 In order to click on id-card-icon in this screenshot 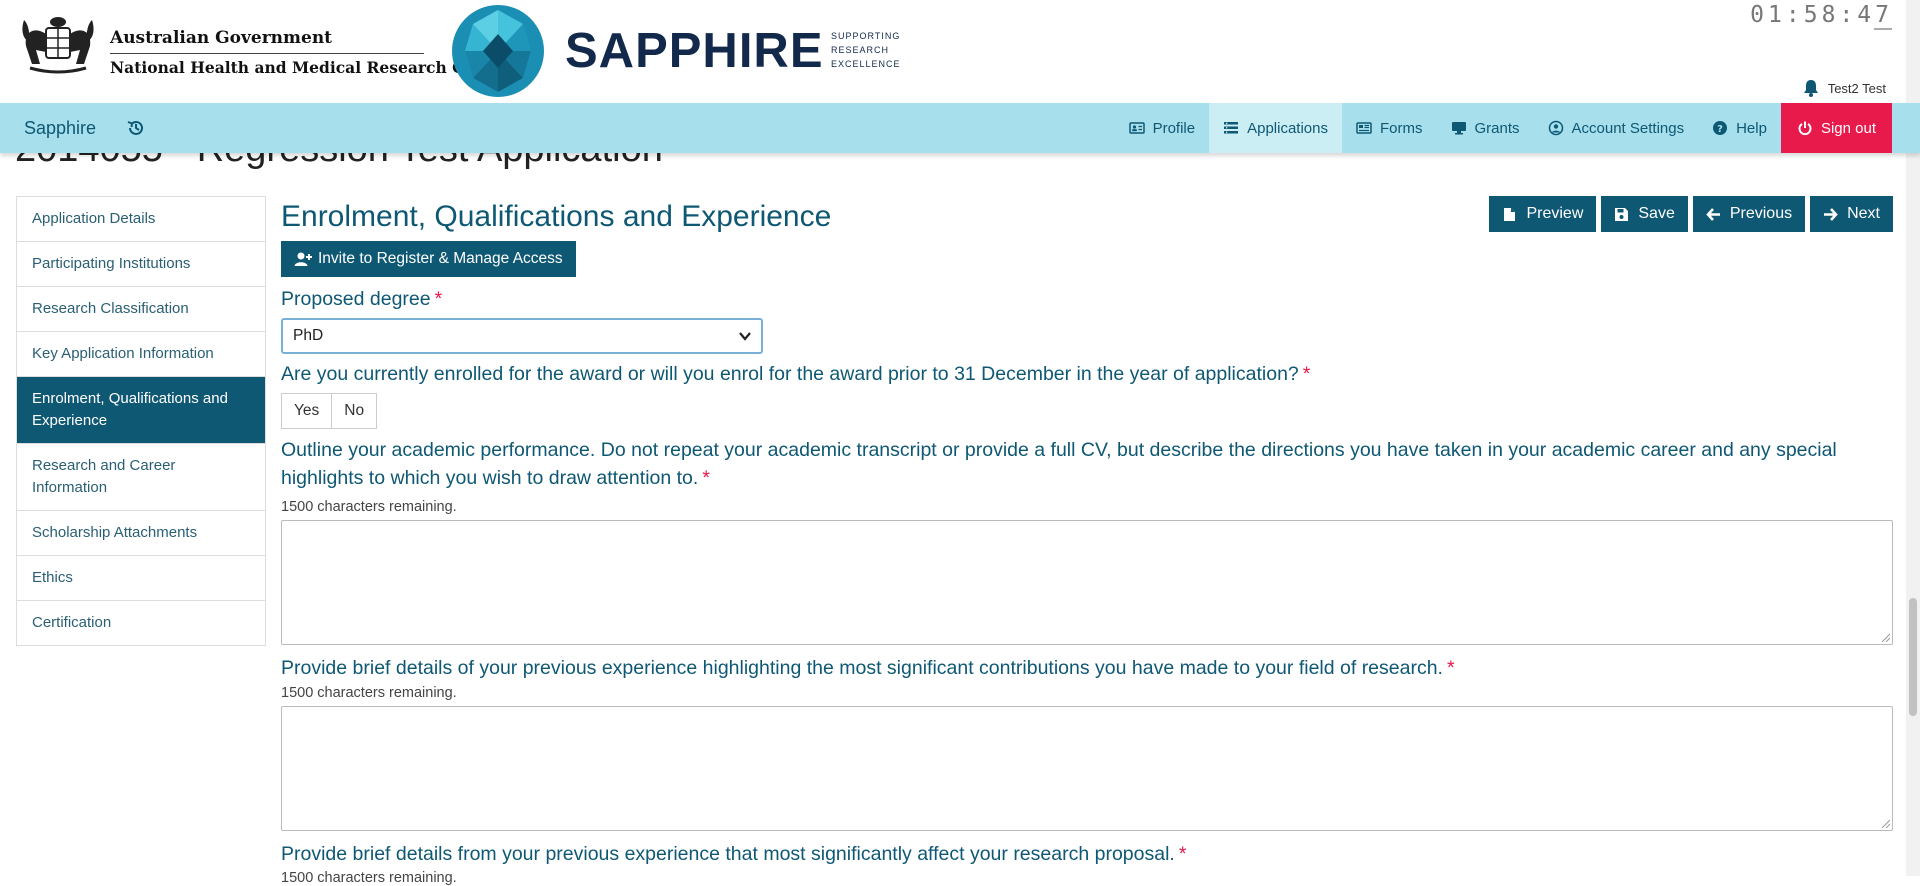, I will do `click(1136, 128)`.